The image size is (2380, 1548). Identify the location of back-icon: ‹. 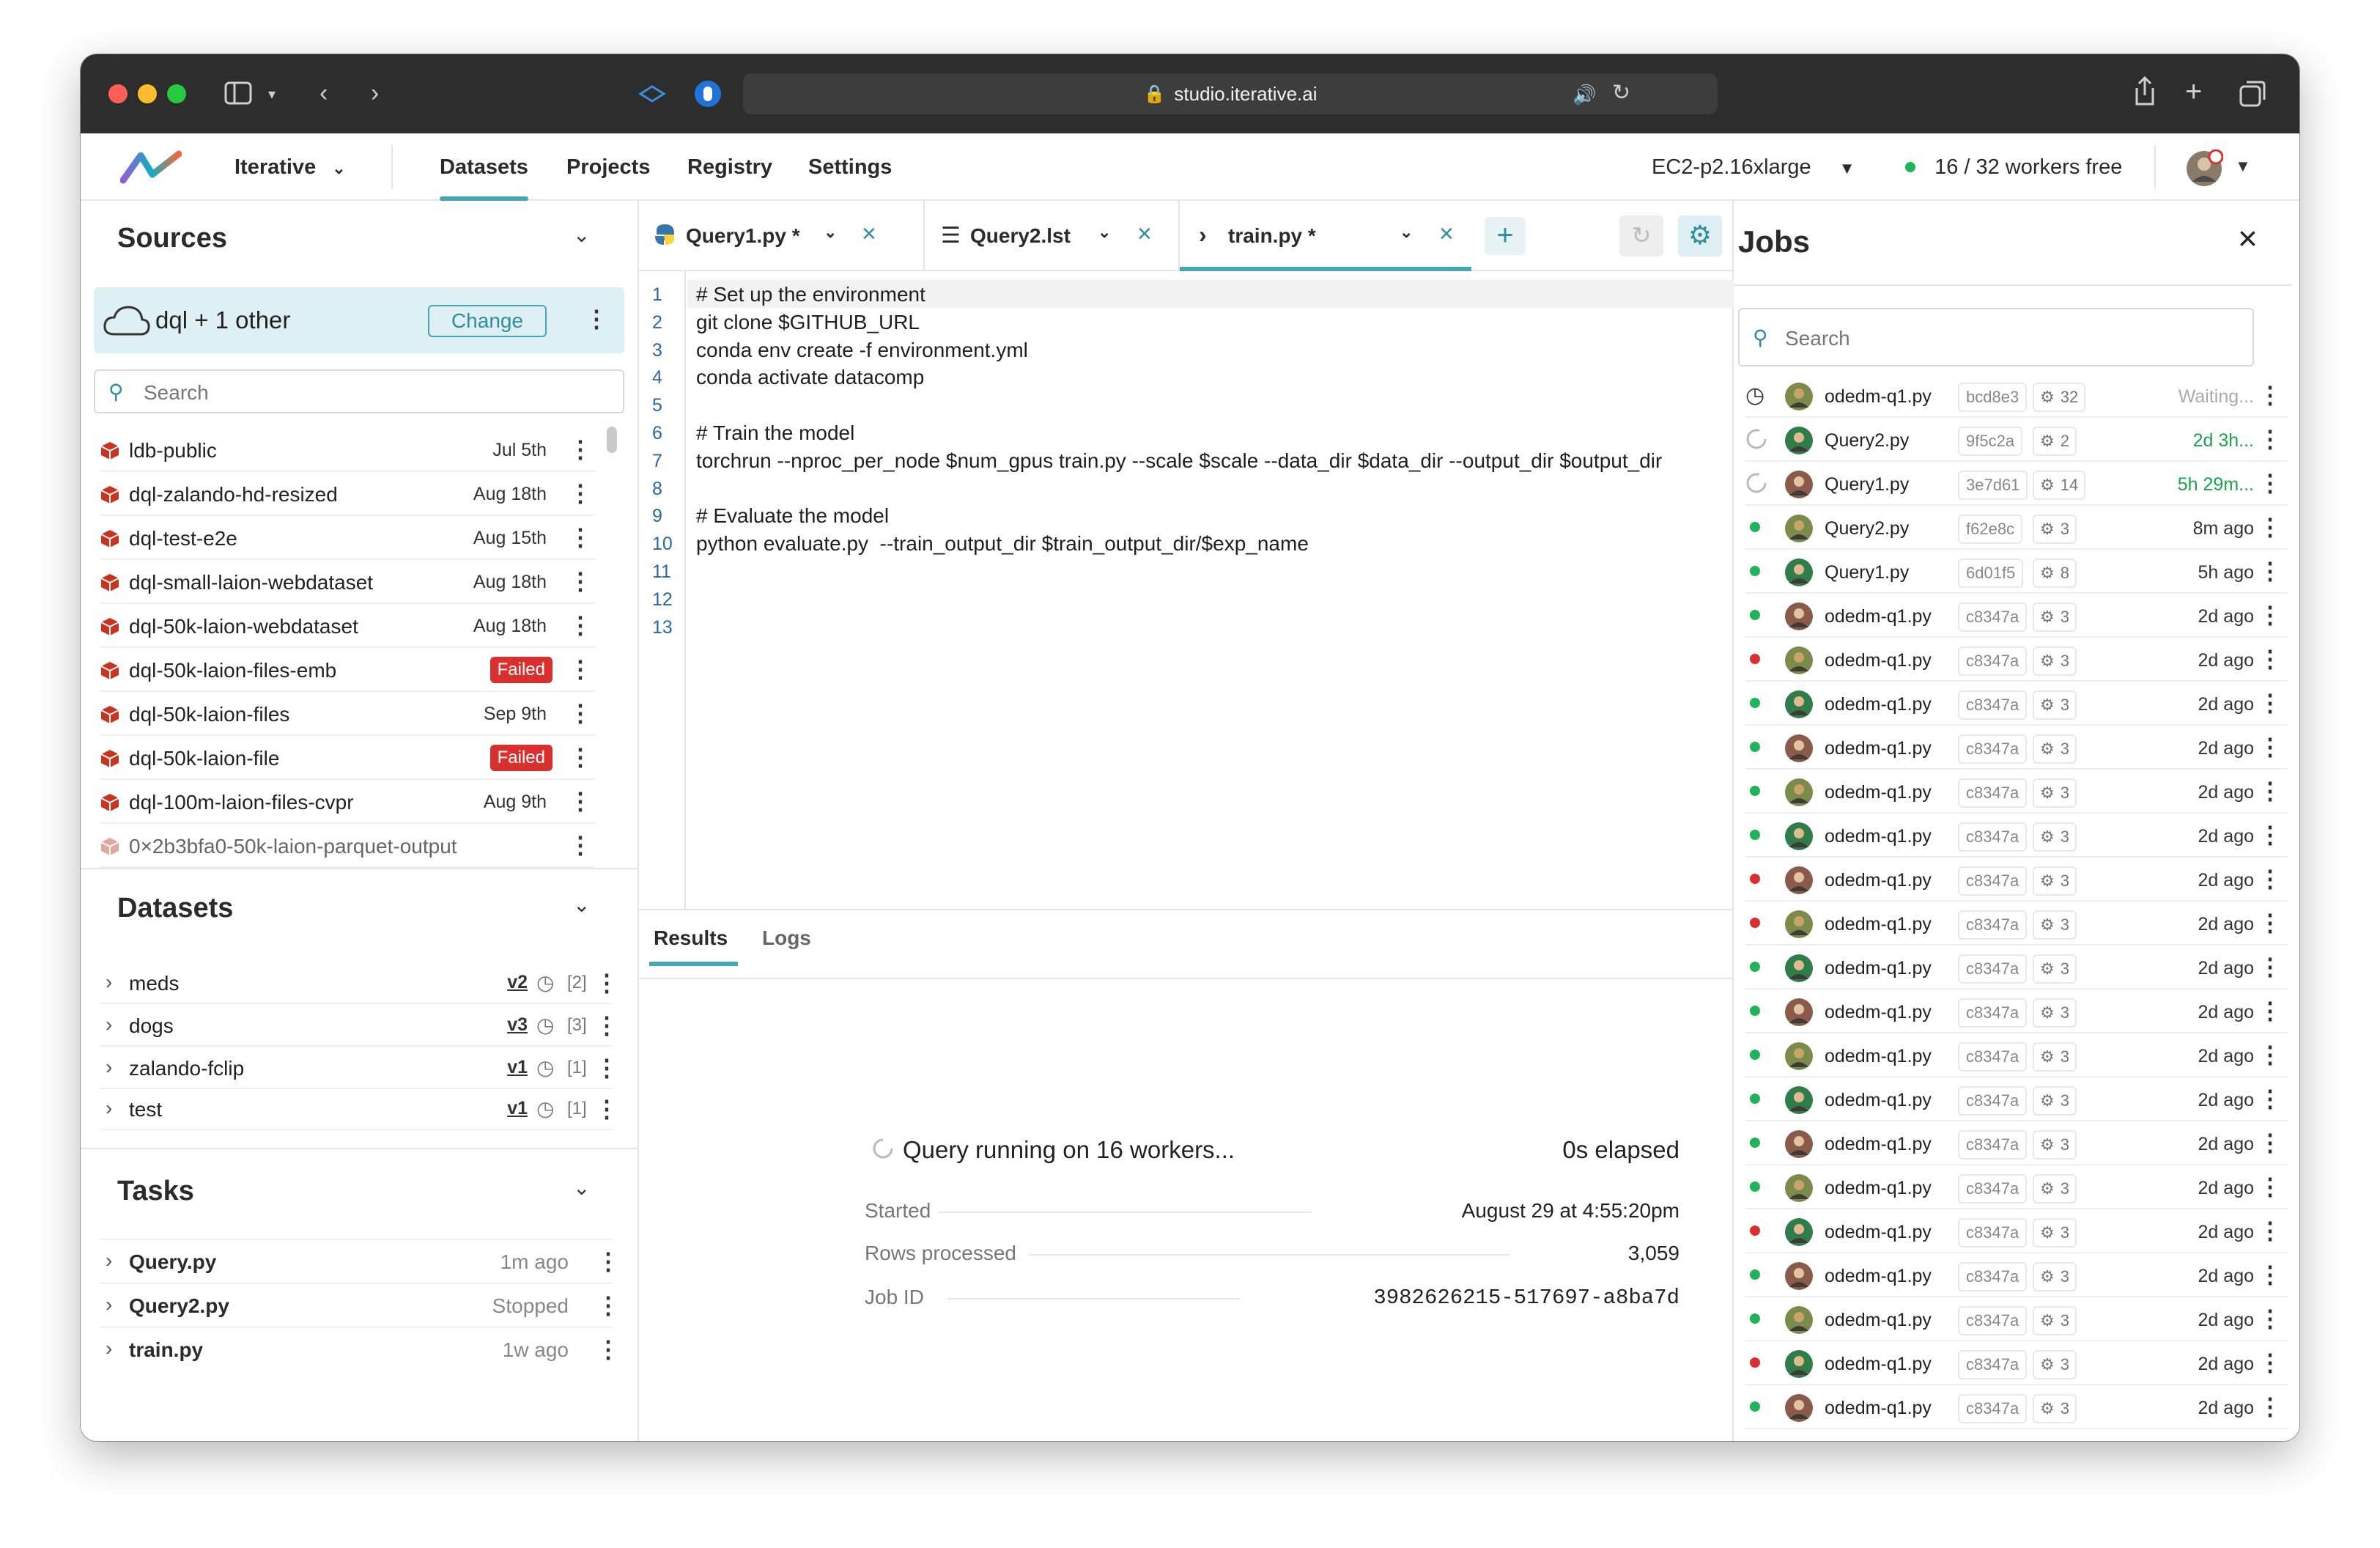
(323, 93).